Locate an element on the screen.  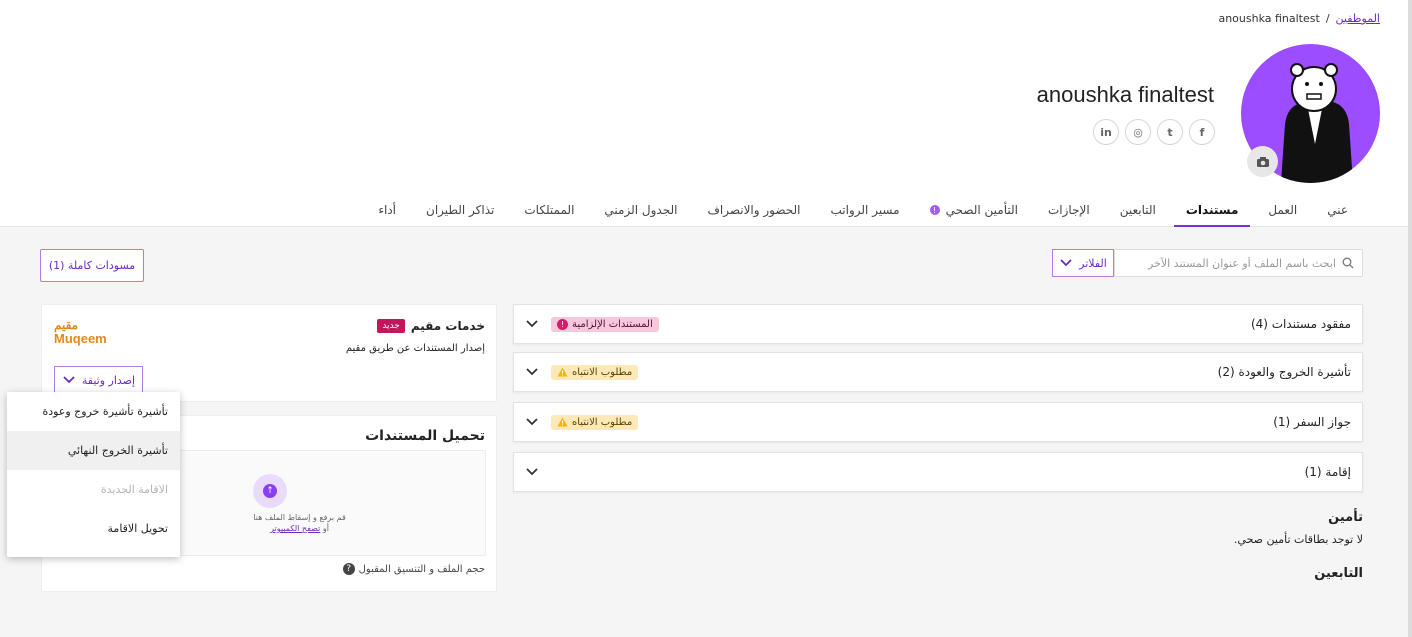
upload-title: تحميل المستندات is located at coordinates (425, 436).